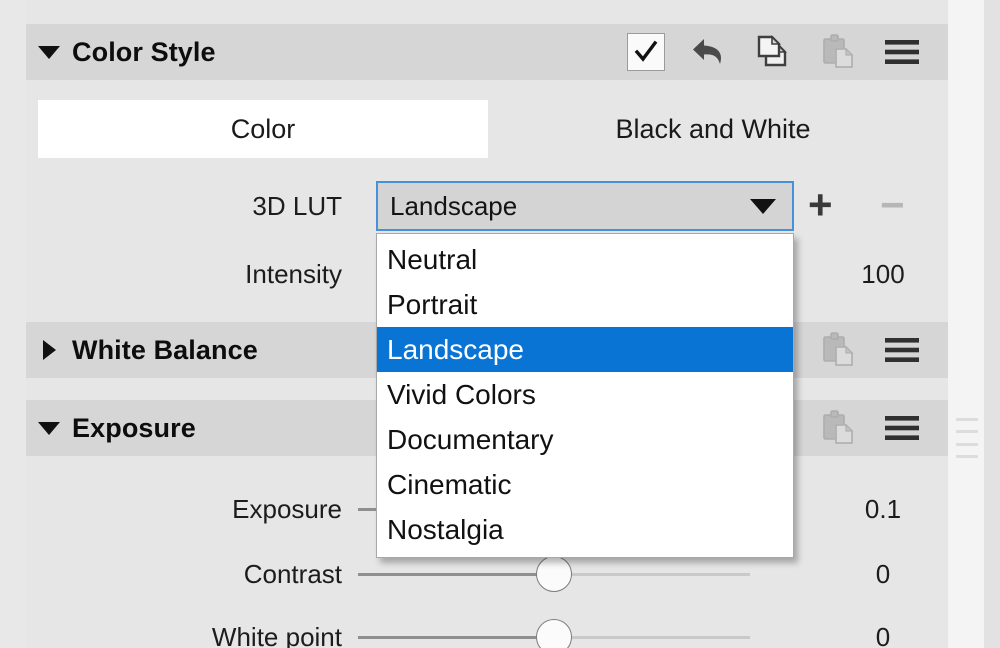 The height and width of the screenshot is (648, 1000). Describe the element at coordinates (883, 274) in the screenshot. I see `value-intensity: 100` at that location.